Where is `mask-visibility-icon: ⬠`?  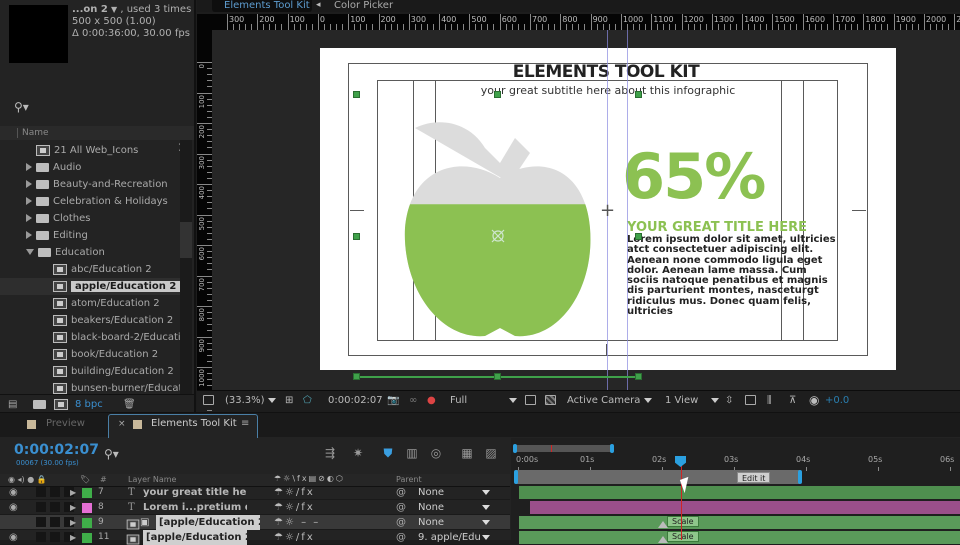 mask-visibility-icon: ⬠ is located at coordinates (307, 400).